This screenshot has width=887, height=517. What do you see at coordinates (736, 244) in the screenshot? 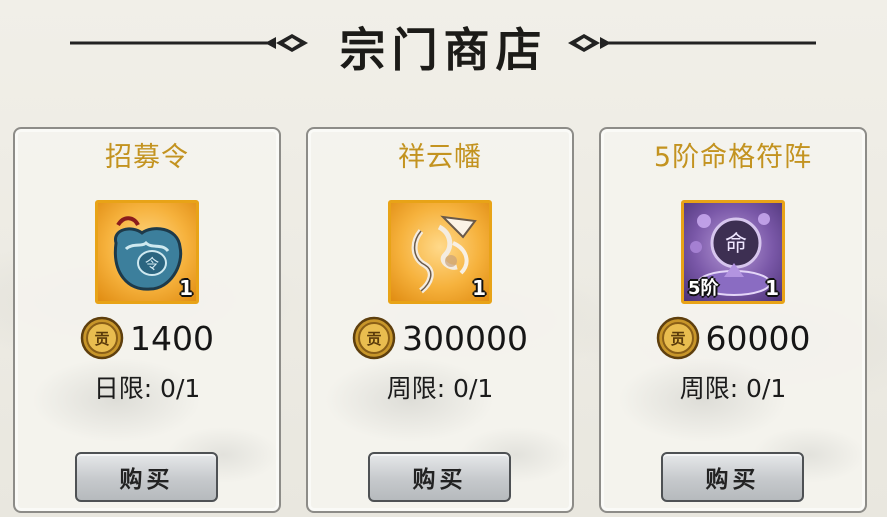
I see `svg-text: 命` at bounding box center [736, 244].